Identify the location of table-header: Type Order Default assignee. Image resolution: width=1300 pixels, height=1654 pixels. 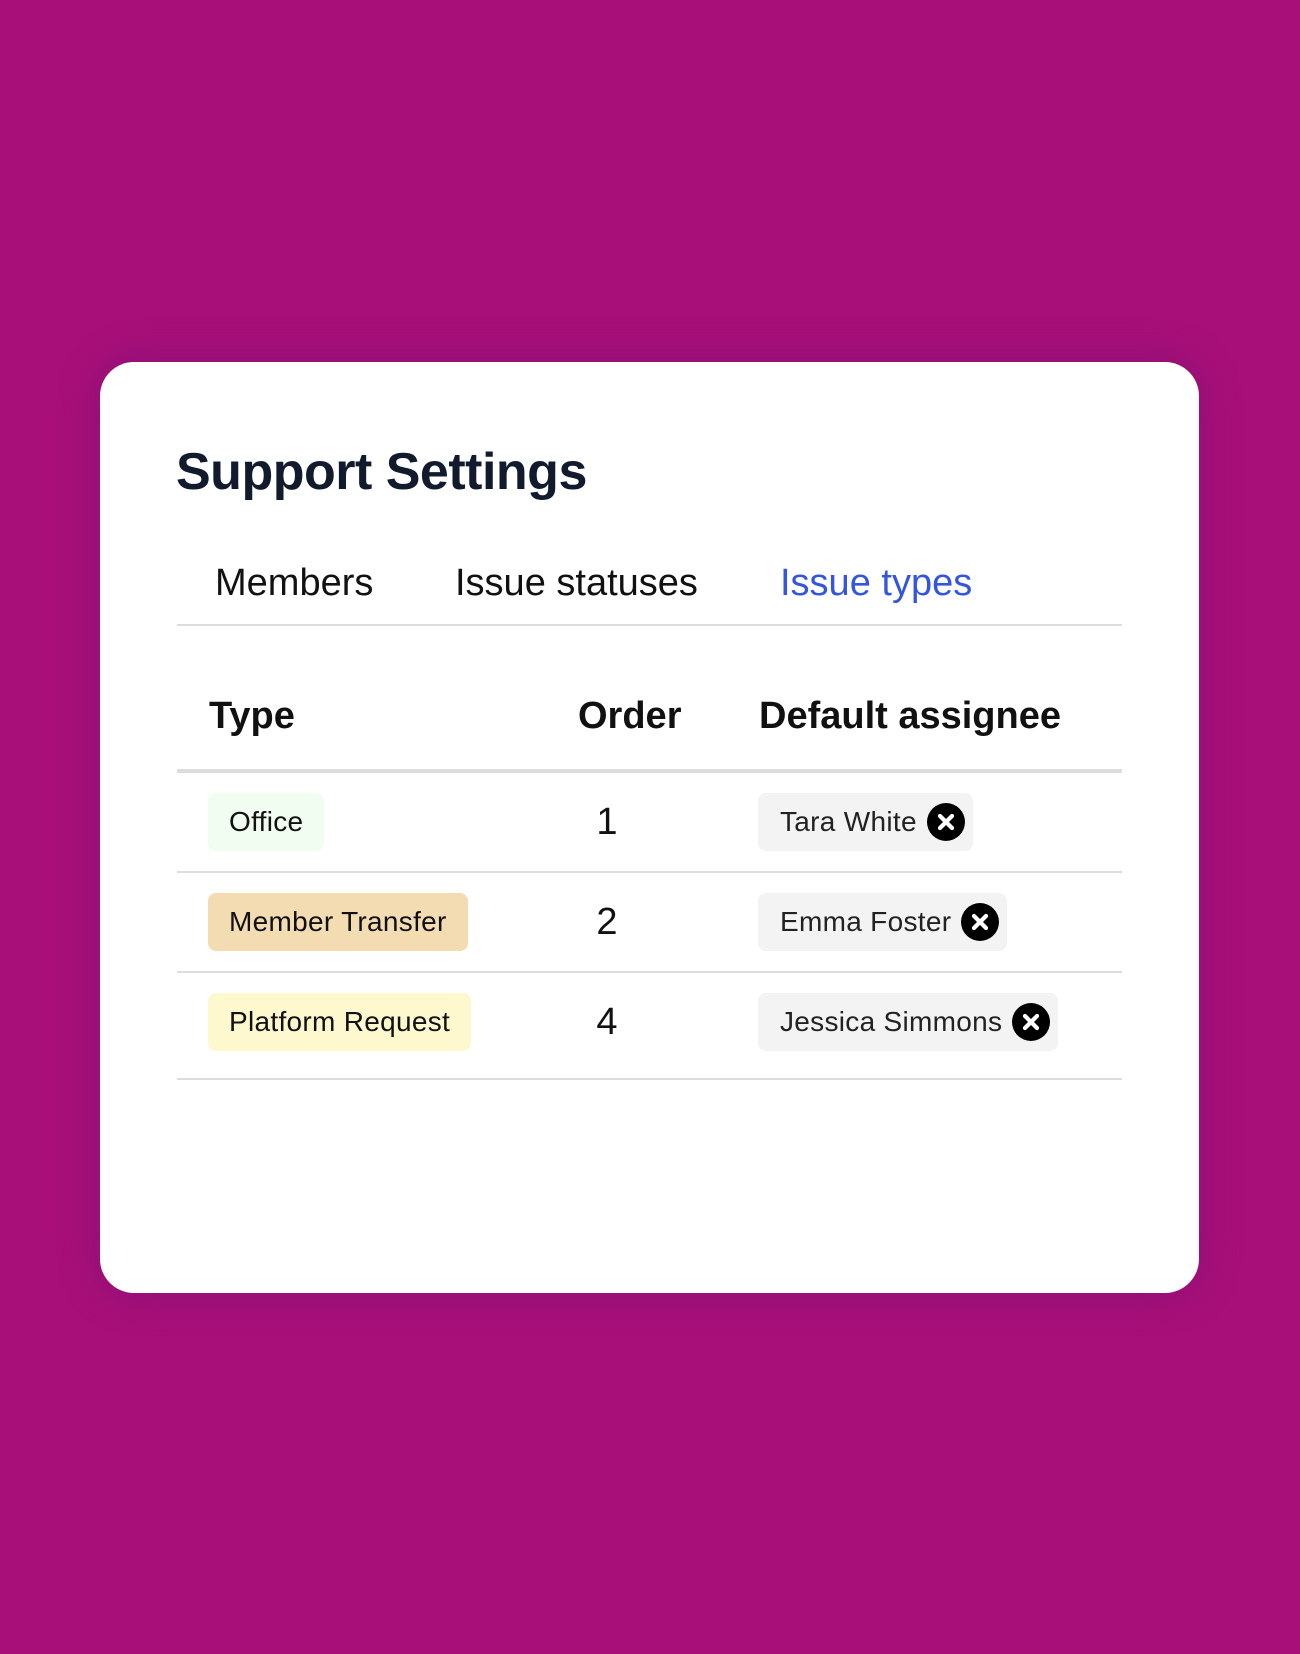
(649, 731).